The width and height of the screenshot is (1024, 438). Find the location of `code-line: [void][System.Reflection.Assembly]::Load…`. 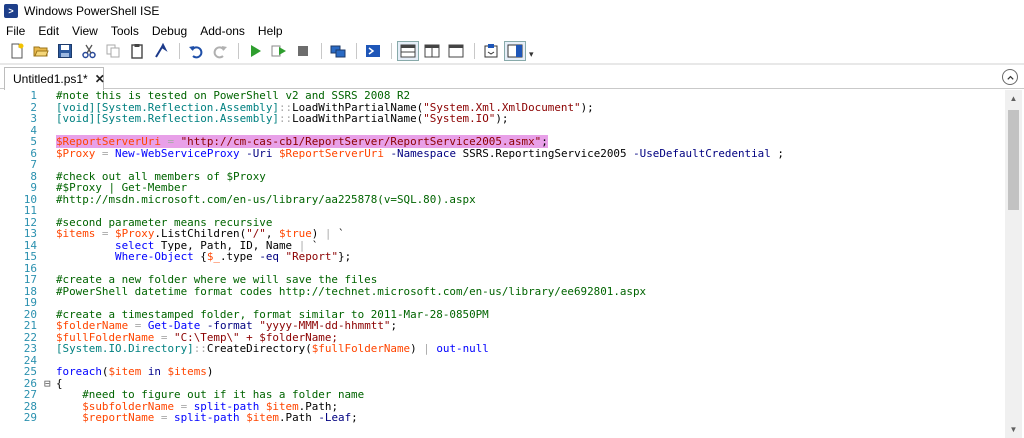

code-line: [void][System.Reflection.Assembly]::Load… is located at coordinates (282, 119).